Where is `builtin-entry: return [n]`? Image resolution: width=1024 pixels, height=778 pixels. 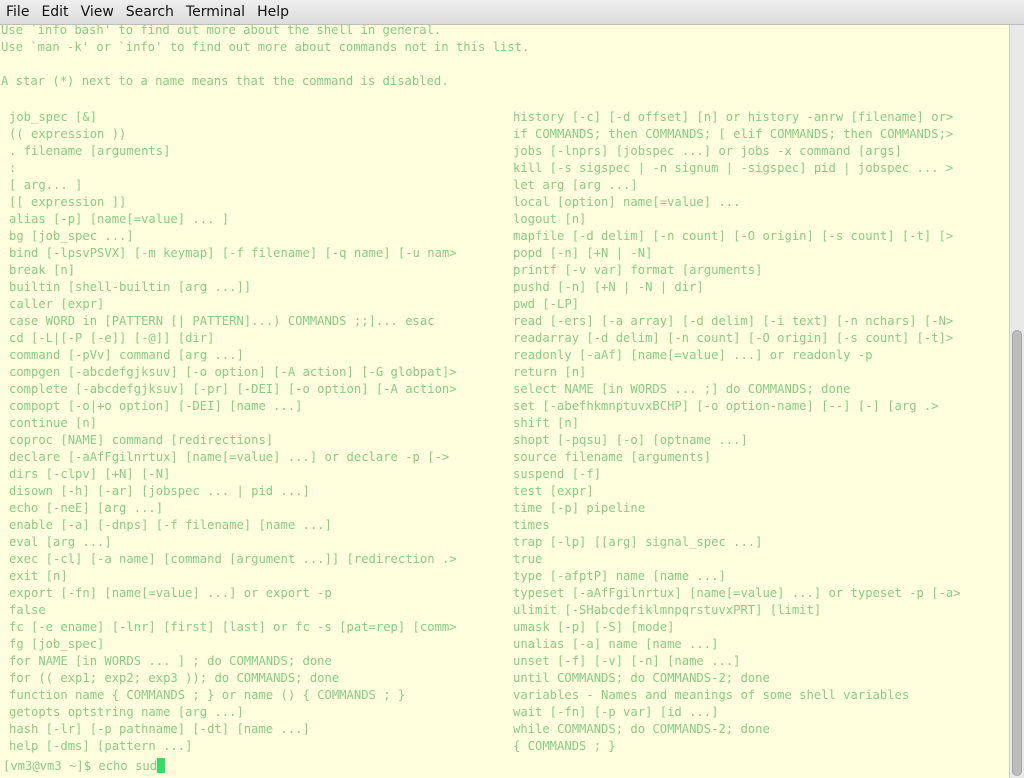 builtin-entry: return [n] is located at coordinates (550, 372).